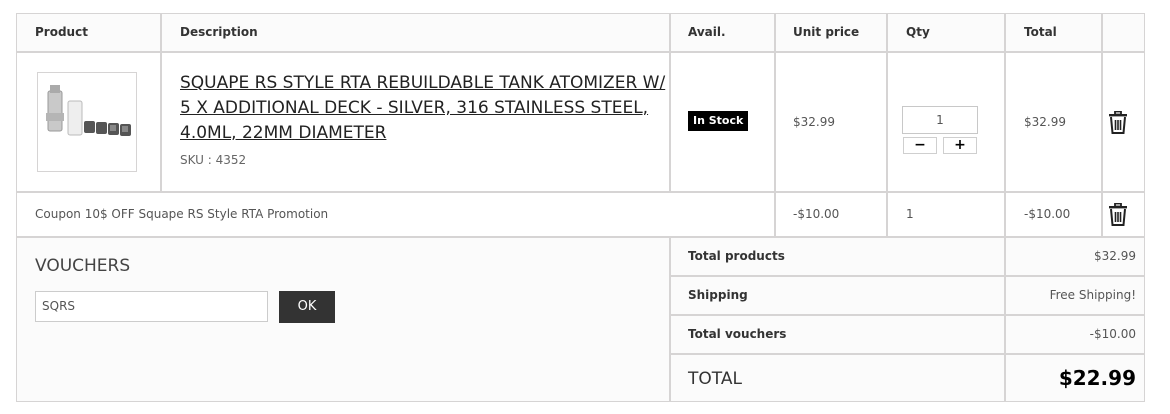  I want to click on atomizer-image, so click(88, 110).